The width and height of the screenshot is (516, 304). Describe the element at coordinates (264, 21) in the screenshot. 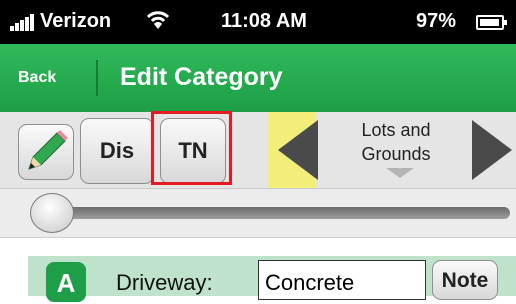

I see `status-time: 11:08 AM` at that location.